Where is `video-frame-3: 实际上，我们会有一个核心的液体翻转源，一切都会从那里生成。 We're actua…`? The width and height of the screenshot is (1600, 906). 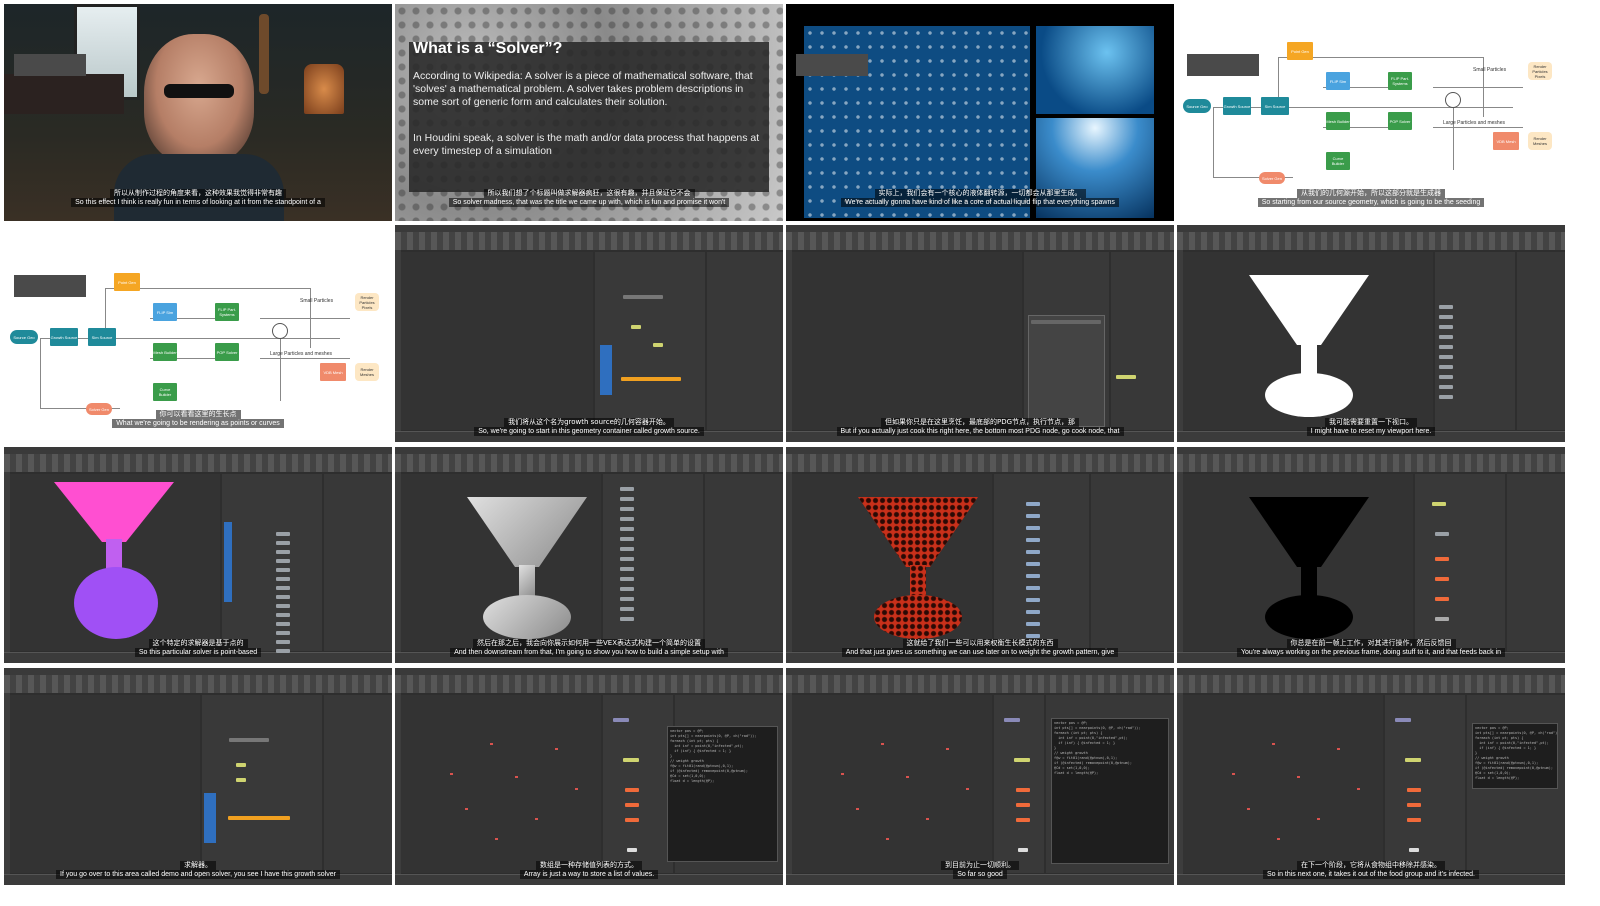 video-frame-3: 实际上，我们会有一个核心的液体翻转源，一切都会从那里生成。 We're actua… is located at coordinates (980, 112).